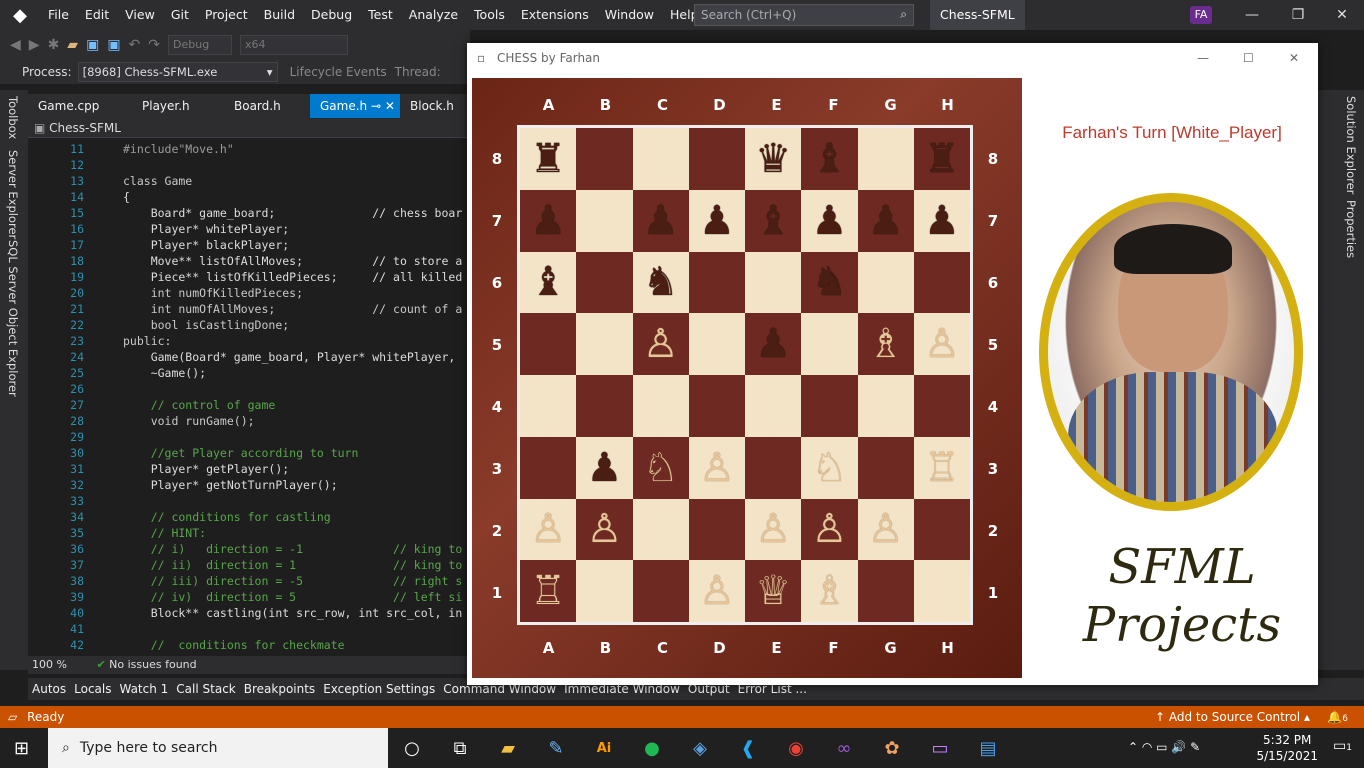  I want to click on redo-icon: ↷, so click(154, 45).